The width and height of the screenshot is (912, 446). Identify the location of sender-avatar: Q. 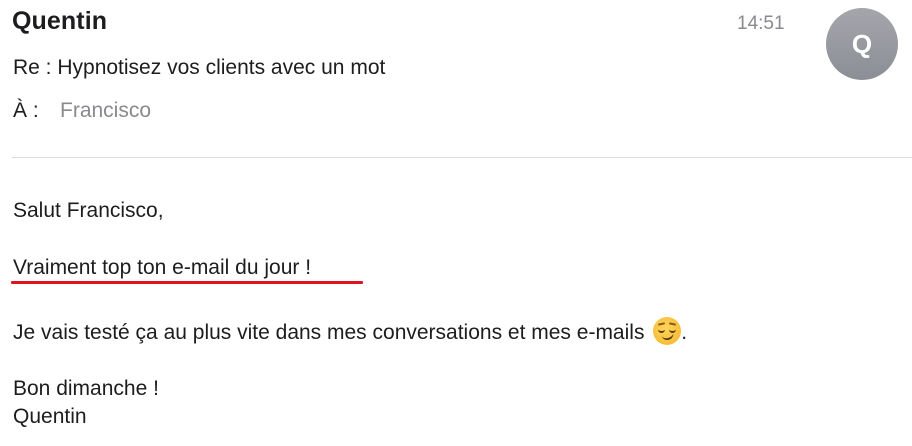
(862, 44).